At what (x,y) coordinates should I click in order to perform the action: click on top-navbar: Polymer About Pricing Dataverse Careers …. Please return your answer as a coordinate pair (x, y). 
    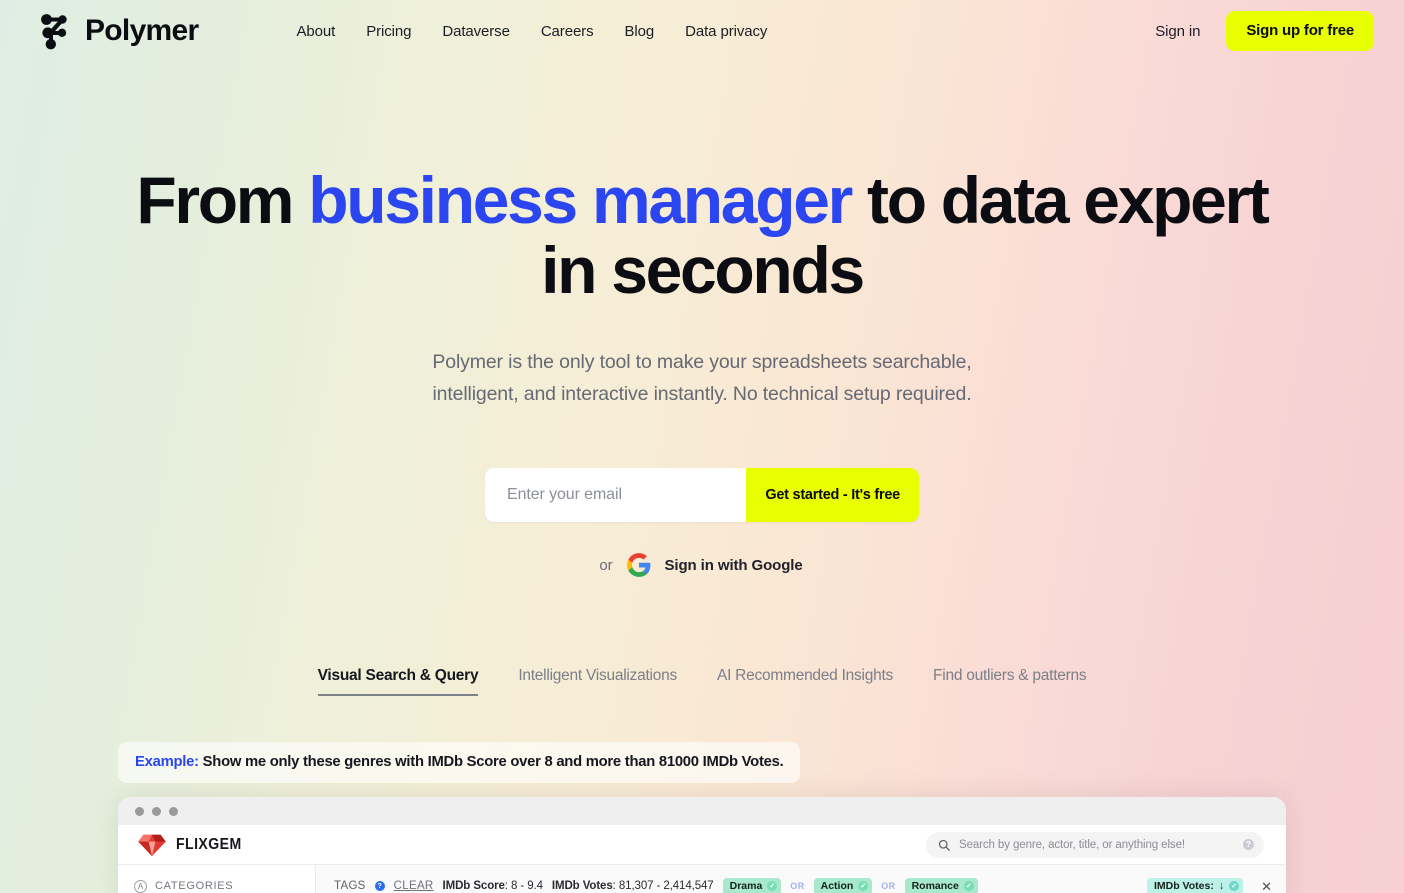
    Looking at the image, I should click on (702, 31).